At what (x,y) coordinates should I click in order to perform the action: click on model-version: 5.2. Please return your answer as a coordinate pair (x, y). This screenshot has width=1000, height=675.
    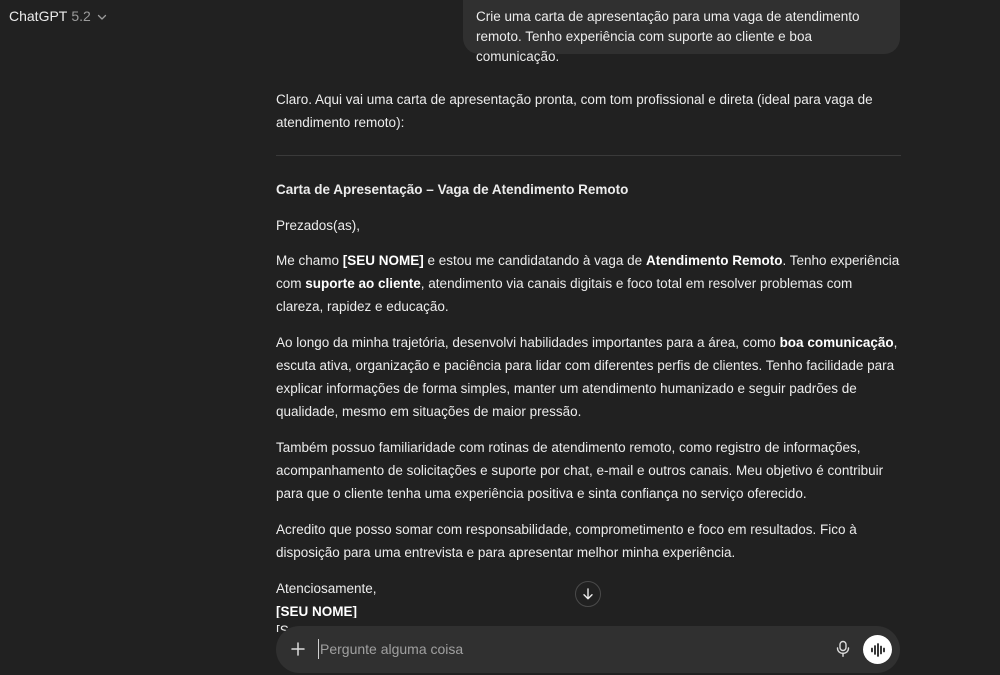
    Looking at the image, I should click on (81, 16).